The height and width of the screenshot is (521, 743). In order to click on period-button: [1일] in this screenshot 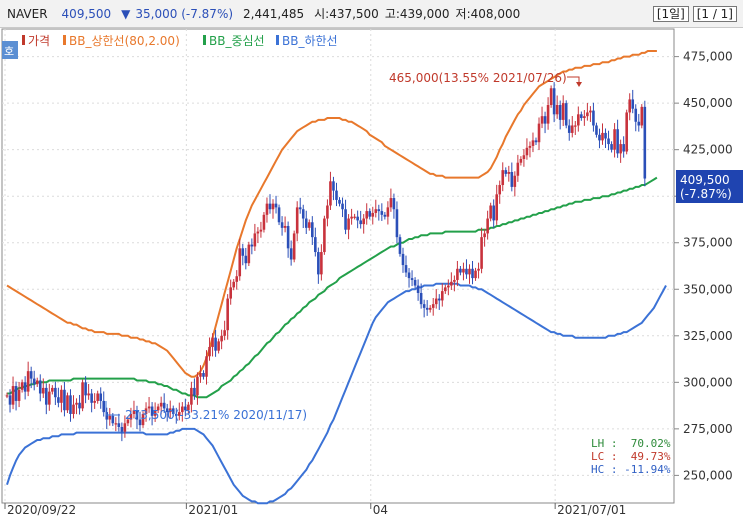, I will do `click(670, 14)`.